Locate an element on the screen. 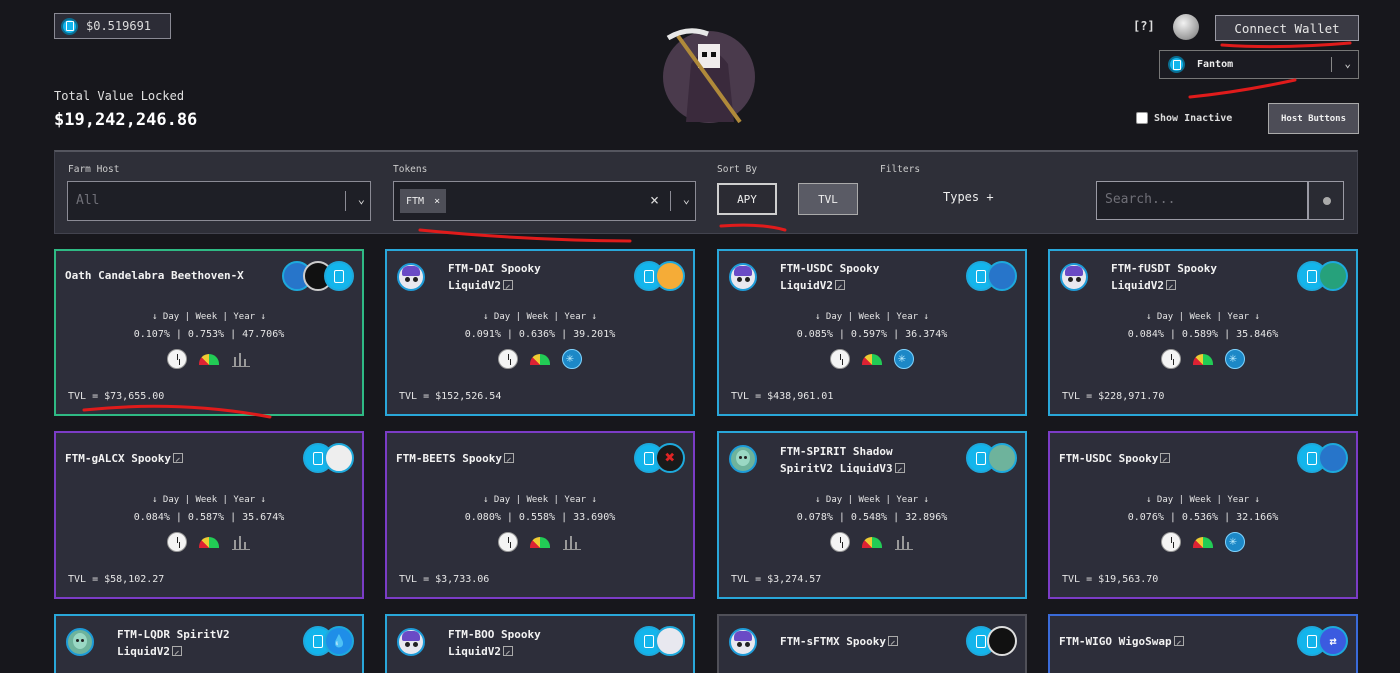 Image resolution: width=1400 pixels, height=673 pixels. total-value-locked-value: $19,242,246.86 is located at coordinates (126, 120).